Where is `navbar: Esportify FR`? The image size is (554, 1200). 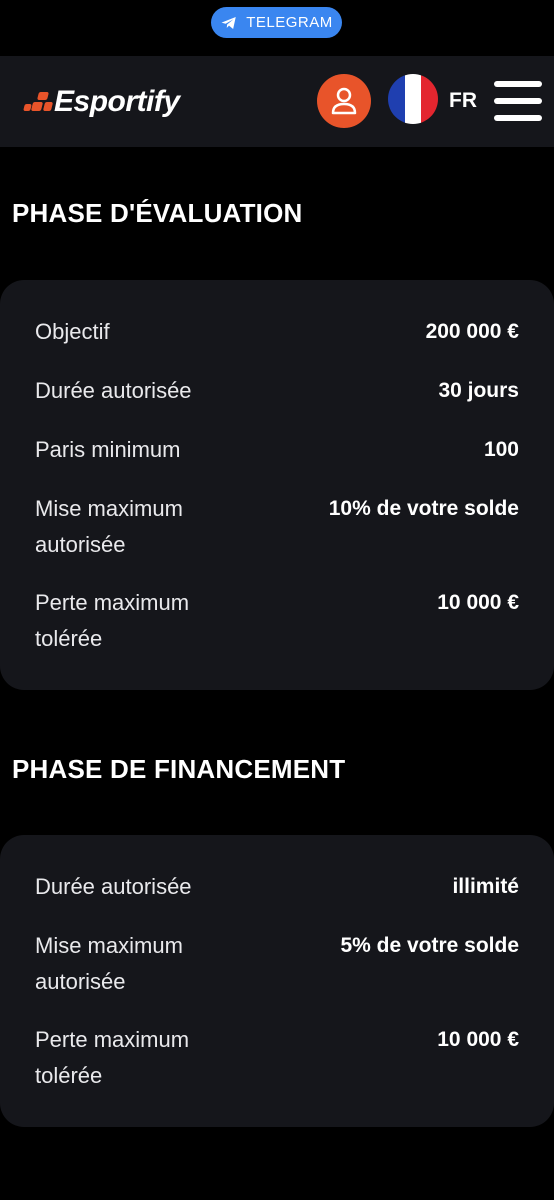
navbar: Esportify FR is located at coordinates (277, 101).